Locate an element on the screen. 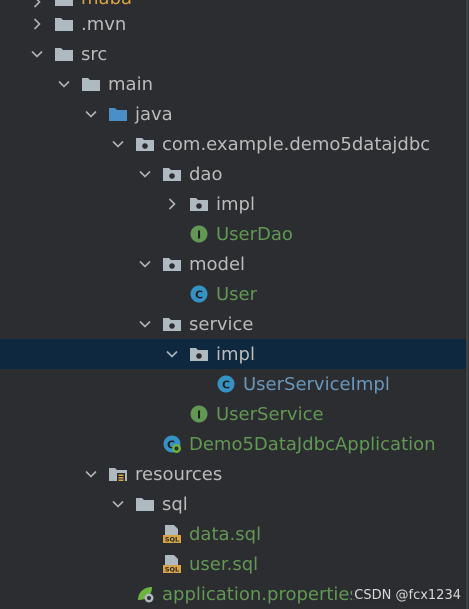 This screenshot has width=469, height=609. tree-row-dao: dao is located at coordinates (234, 174).